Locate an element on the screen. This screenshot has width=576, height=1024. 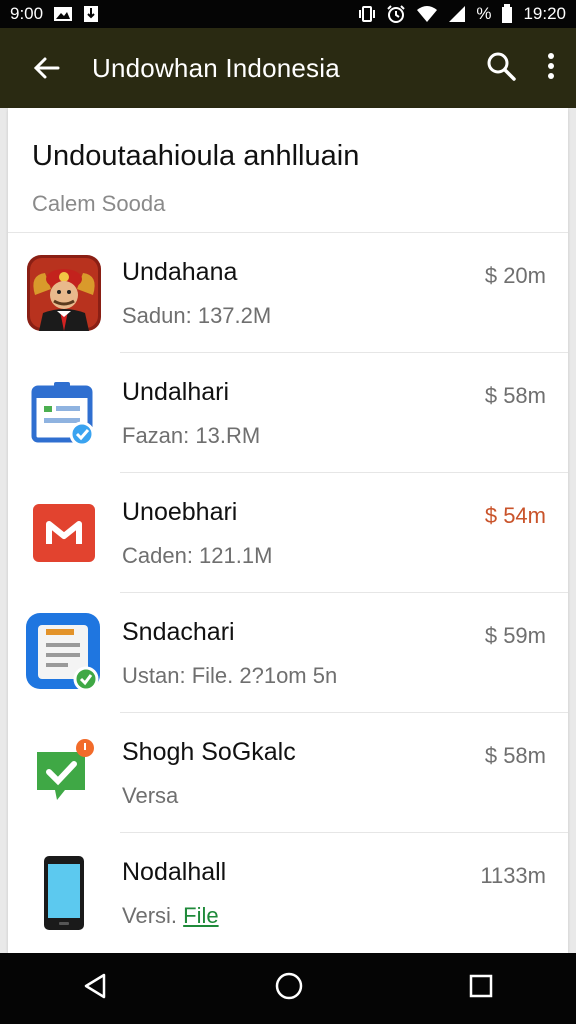
list-item: Undalhari Fazan: 13.RM $ 58m is located at coordinates (288, 413).